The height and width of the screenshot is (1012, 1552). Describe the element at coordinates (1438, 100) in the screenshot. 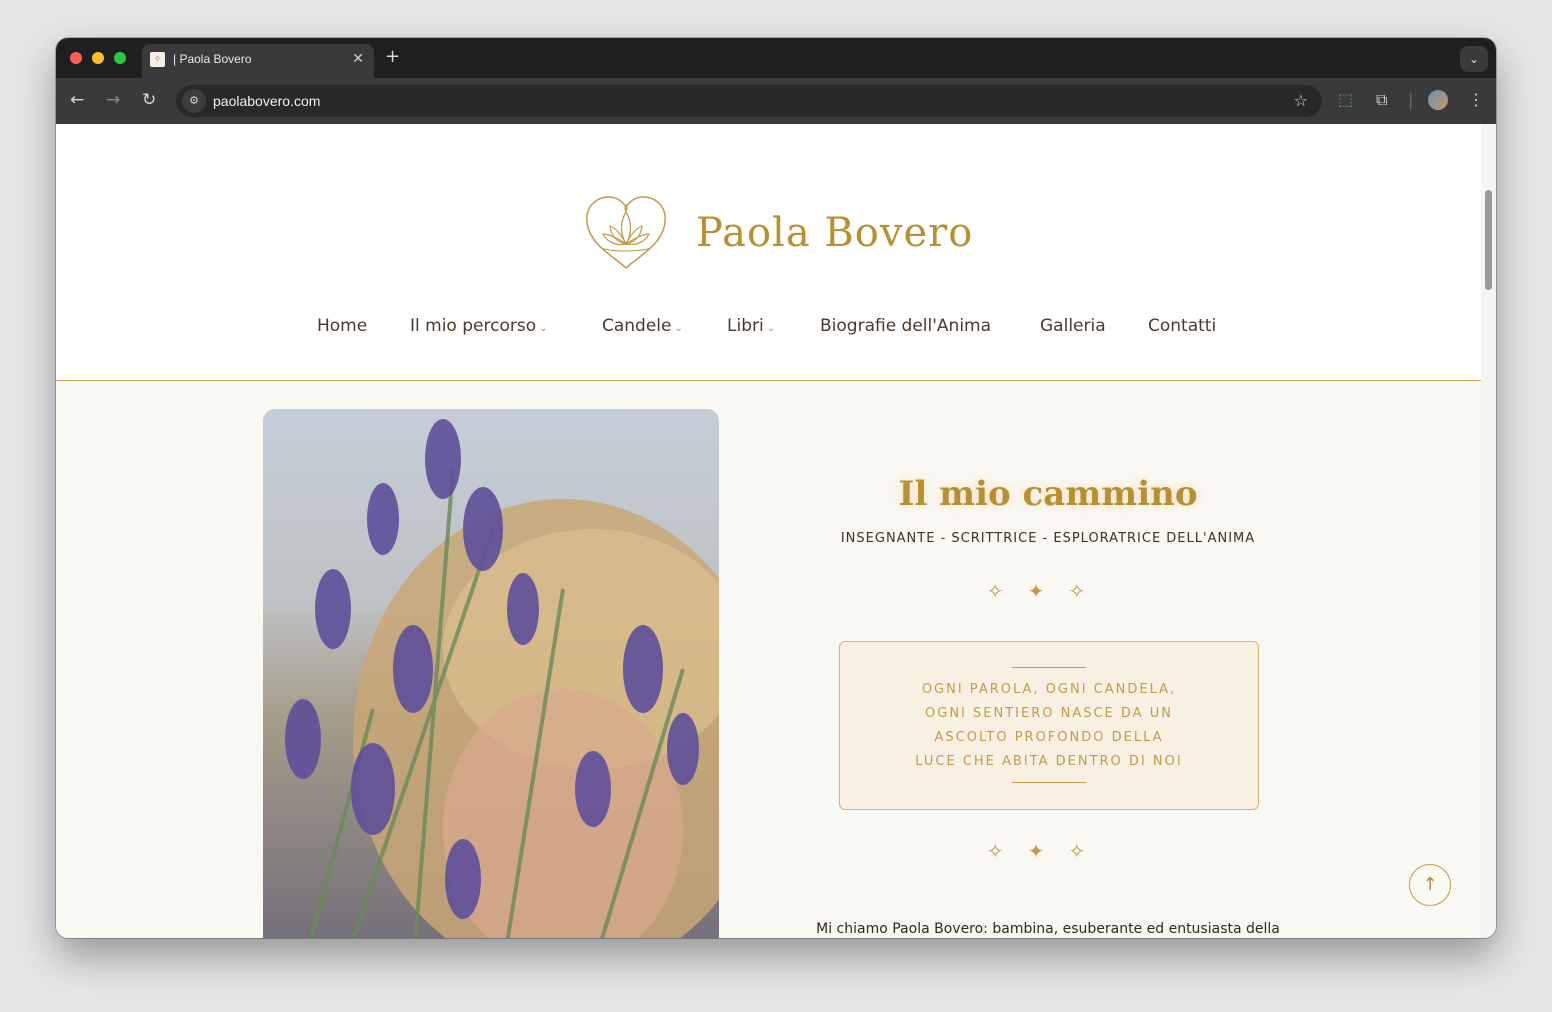

I see `profile-avatar` at that location.